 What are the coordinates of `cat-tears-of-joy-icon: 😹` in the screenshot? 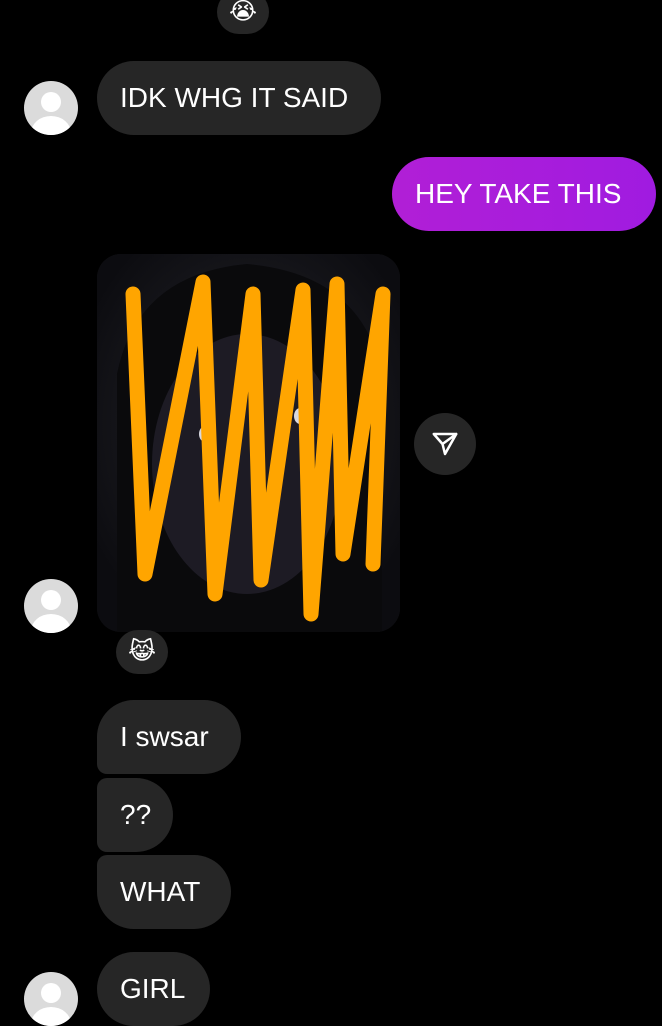 It's located at (142, 651).